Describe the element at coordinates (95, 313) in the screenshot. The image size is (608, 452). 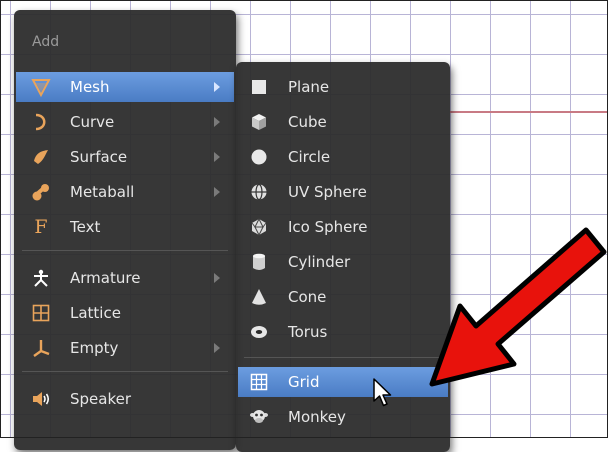
I see `menu-item-label: Lattice` at that location.